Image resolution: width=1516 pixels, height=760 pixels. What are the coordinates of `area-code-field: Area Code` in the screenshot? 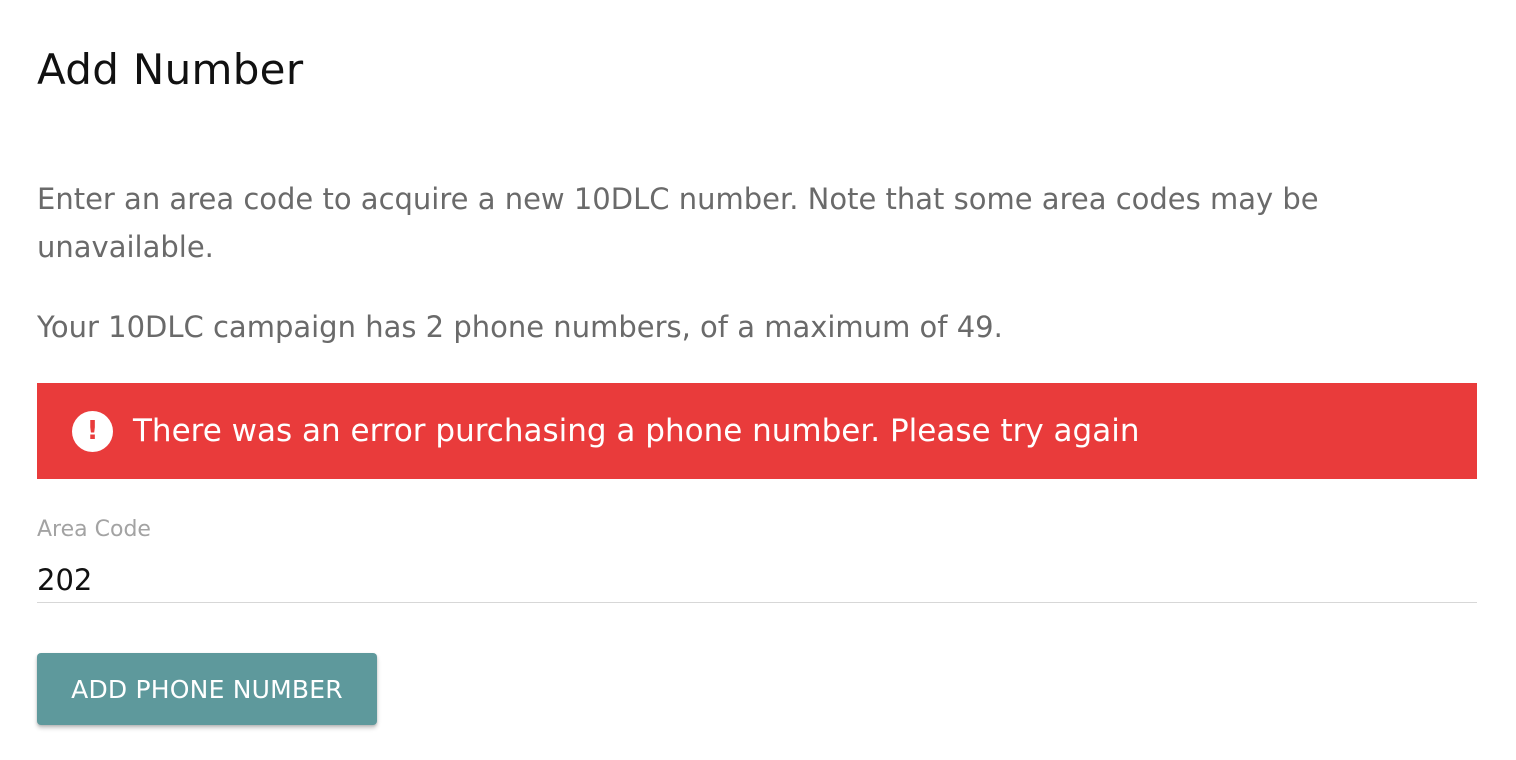 It's located at (757, 561).